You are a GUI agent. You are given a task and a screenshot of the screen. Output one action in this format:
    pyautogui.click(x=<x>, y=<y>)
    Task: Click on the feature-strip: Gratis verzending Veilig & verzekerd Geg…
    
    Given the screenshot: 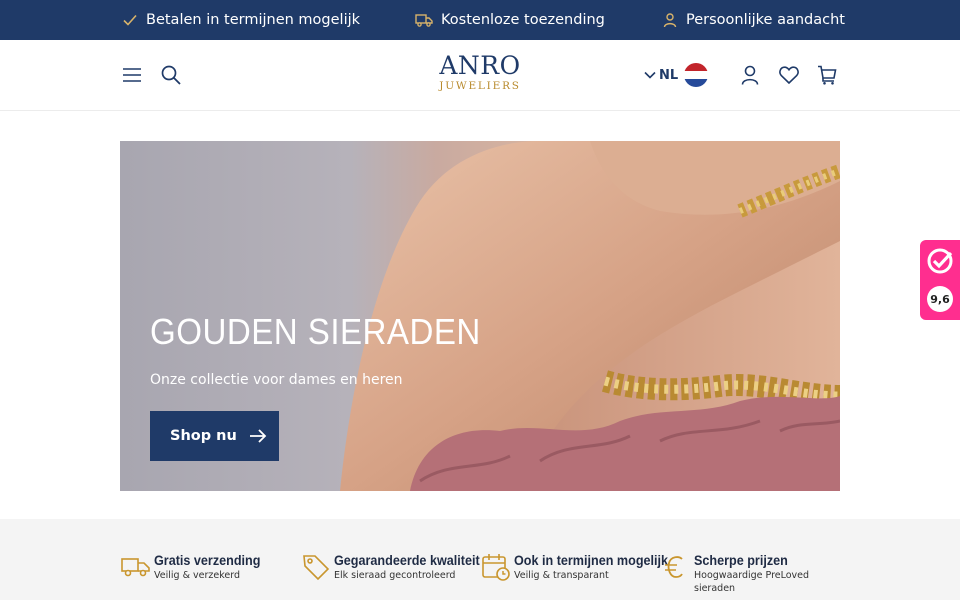 What is the action you would take?
    pyautogui.click(x=480, y=559)
    